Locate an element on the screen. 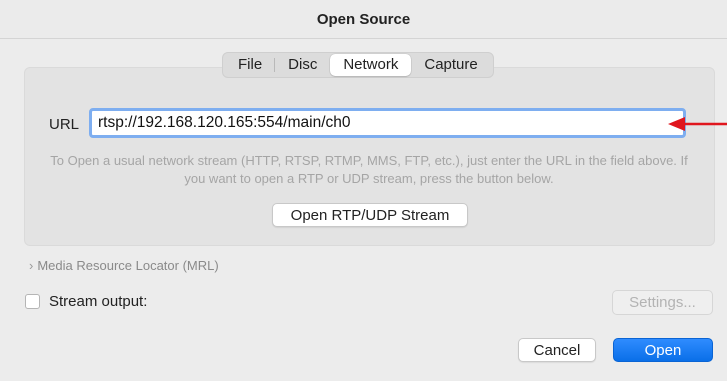 The width and height of the screenshot is (727, 381). tab-capture: Capture is located at coordinates (450, 65).